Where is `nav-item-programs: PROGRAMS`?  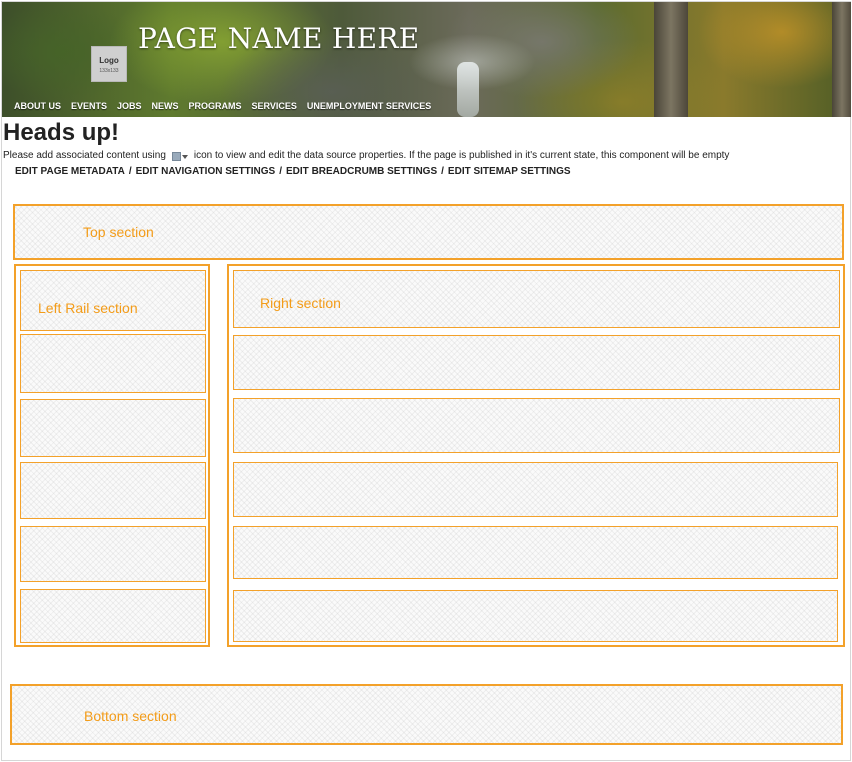 nav-item-programs: PROGRAMS is located at coordinates (215, 106).